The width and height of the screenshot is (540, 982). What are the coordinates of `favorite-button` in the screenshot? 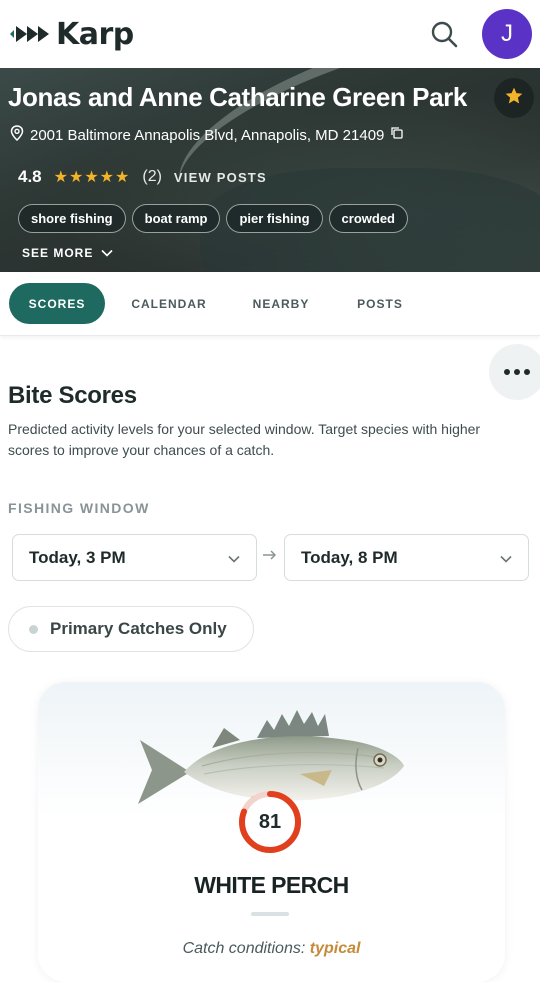 It's located at (514, 98).